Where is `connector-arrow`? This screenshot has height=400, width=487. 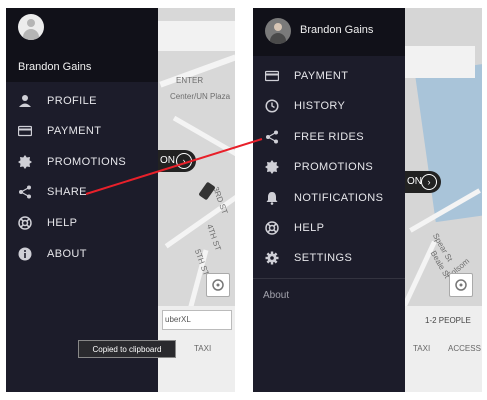
connector-arrow is located at coordinates (174, 166).